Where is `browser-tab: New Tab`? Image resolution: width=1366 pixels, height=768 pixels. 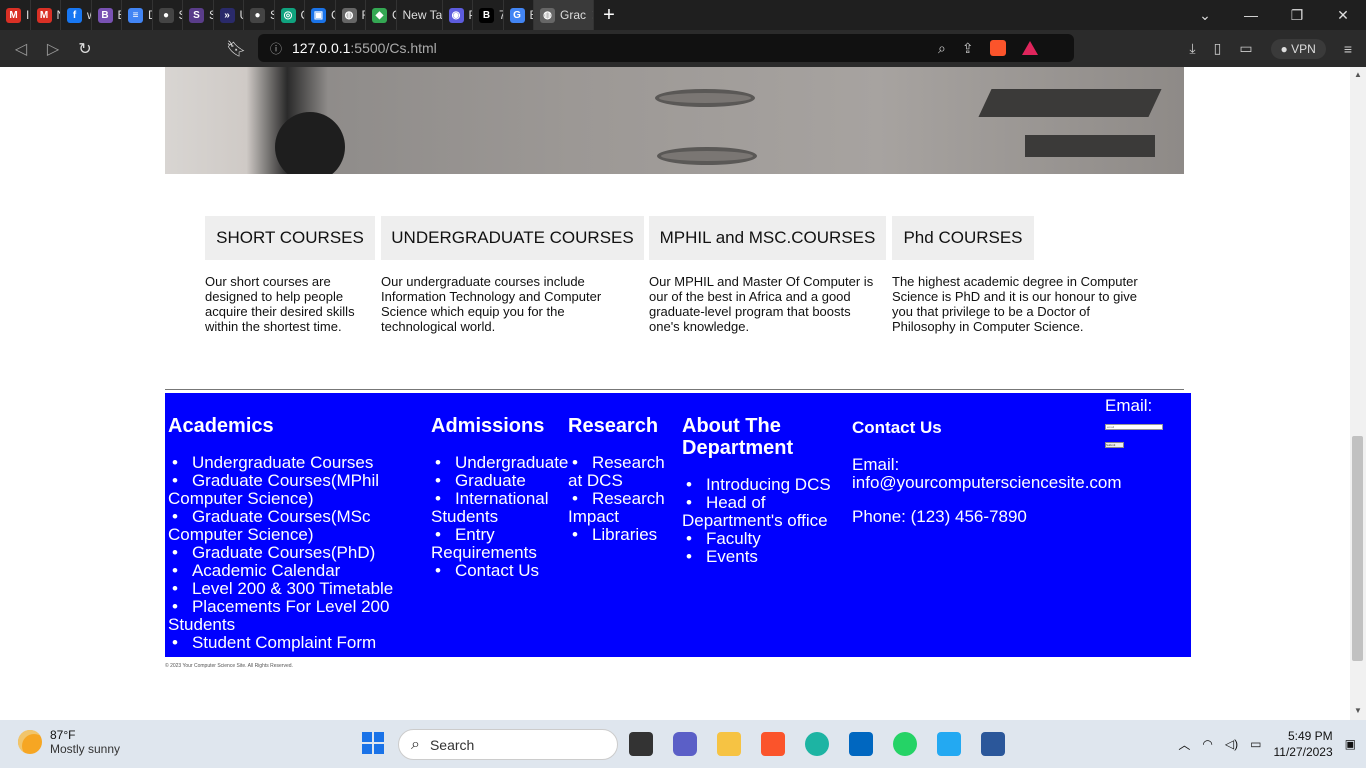 browser-tab: New Tab is located at coordinates (420, 15).